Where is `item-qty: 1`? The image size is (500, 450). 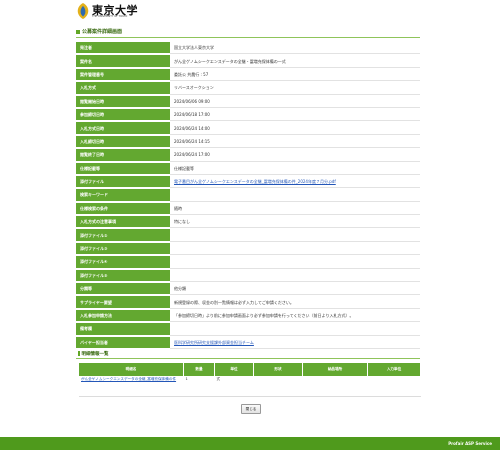
item-qty: 1 is located at coordinates (199, 386).